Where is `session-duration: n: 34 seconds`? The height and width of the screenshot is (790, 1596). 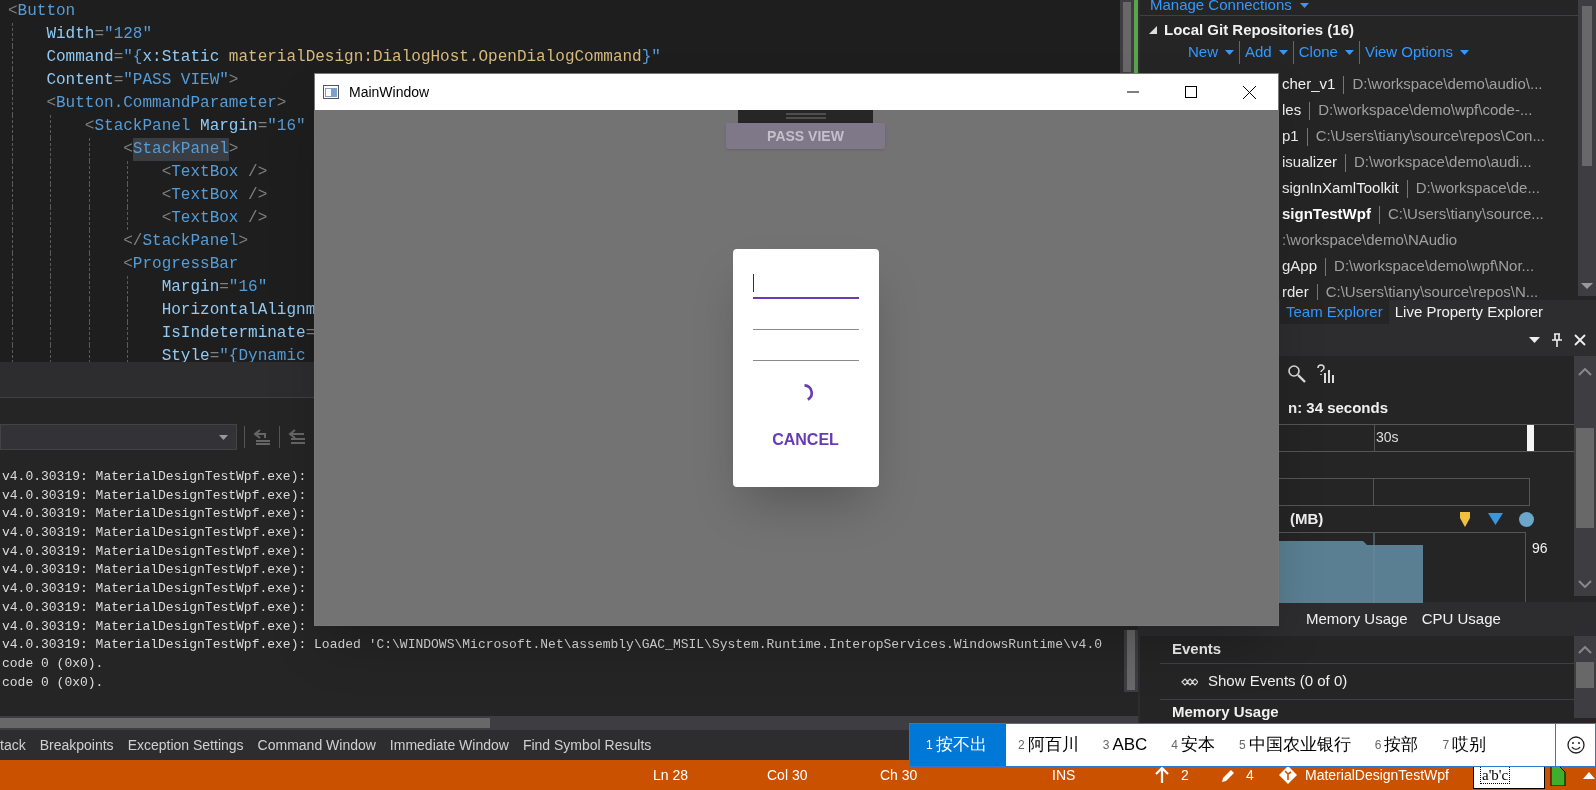 session-duration: n: 34 seconds is located at coordinates (1338, 407).